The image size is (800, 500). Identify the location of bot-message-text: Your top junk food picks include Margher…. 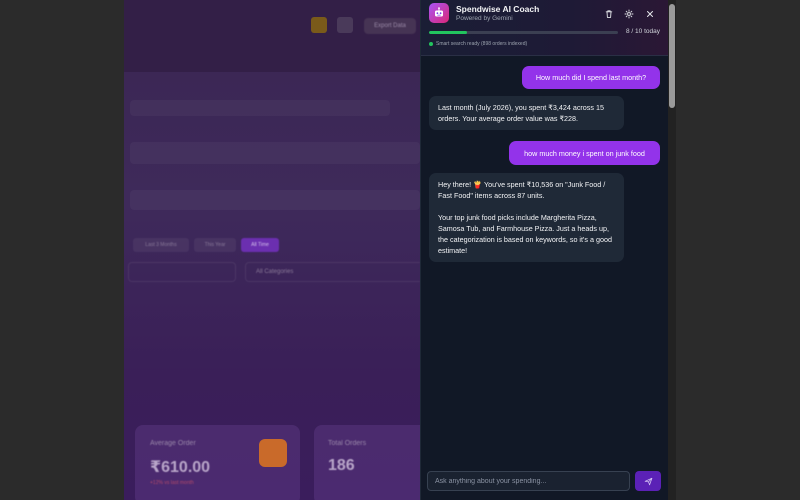
(525, 234).